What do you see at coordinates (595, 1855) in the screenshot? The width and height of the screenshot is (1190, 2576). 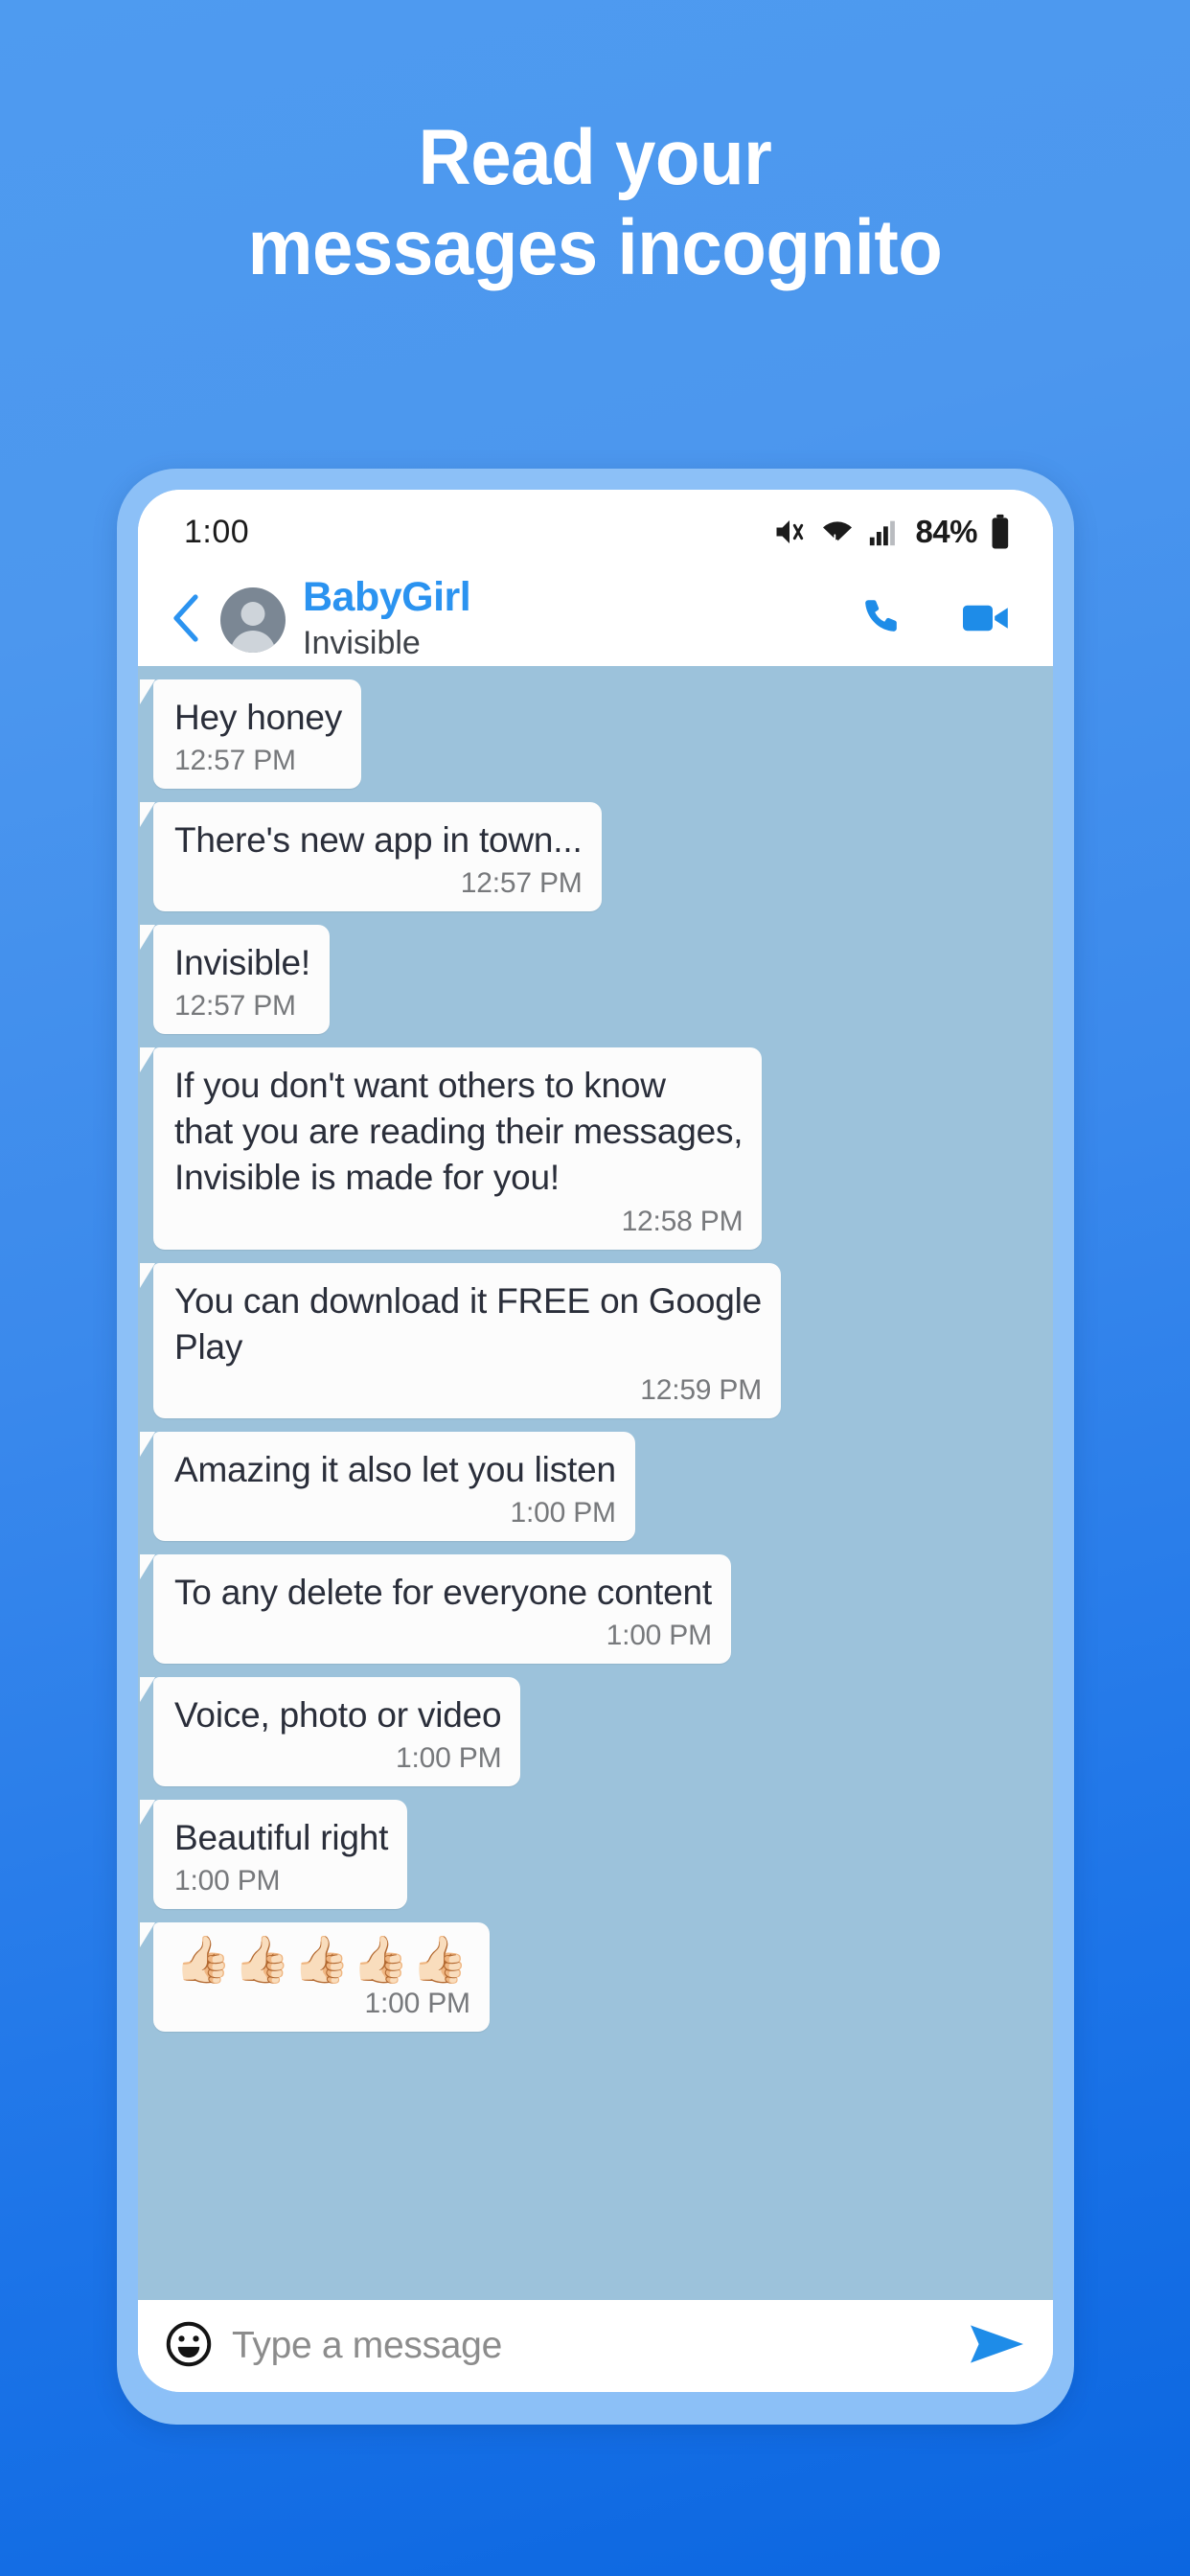 I see `message-row: Beautiful right 1:00 PM` at bounding box center [595, 1855].